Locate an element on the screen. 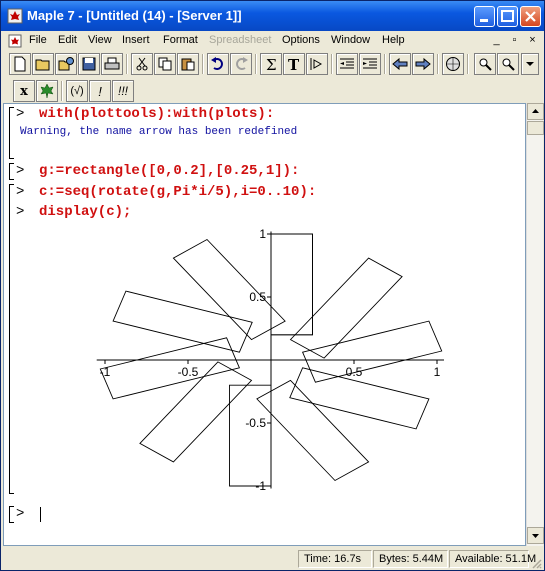  stop-button is located at coordinates (453, 64).